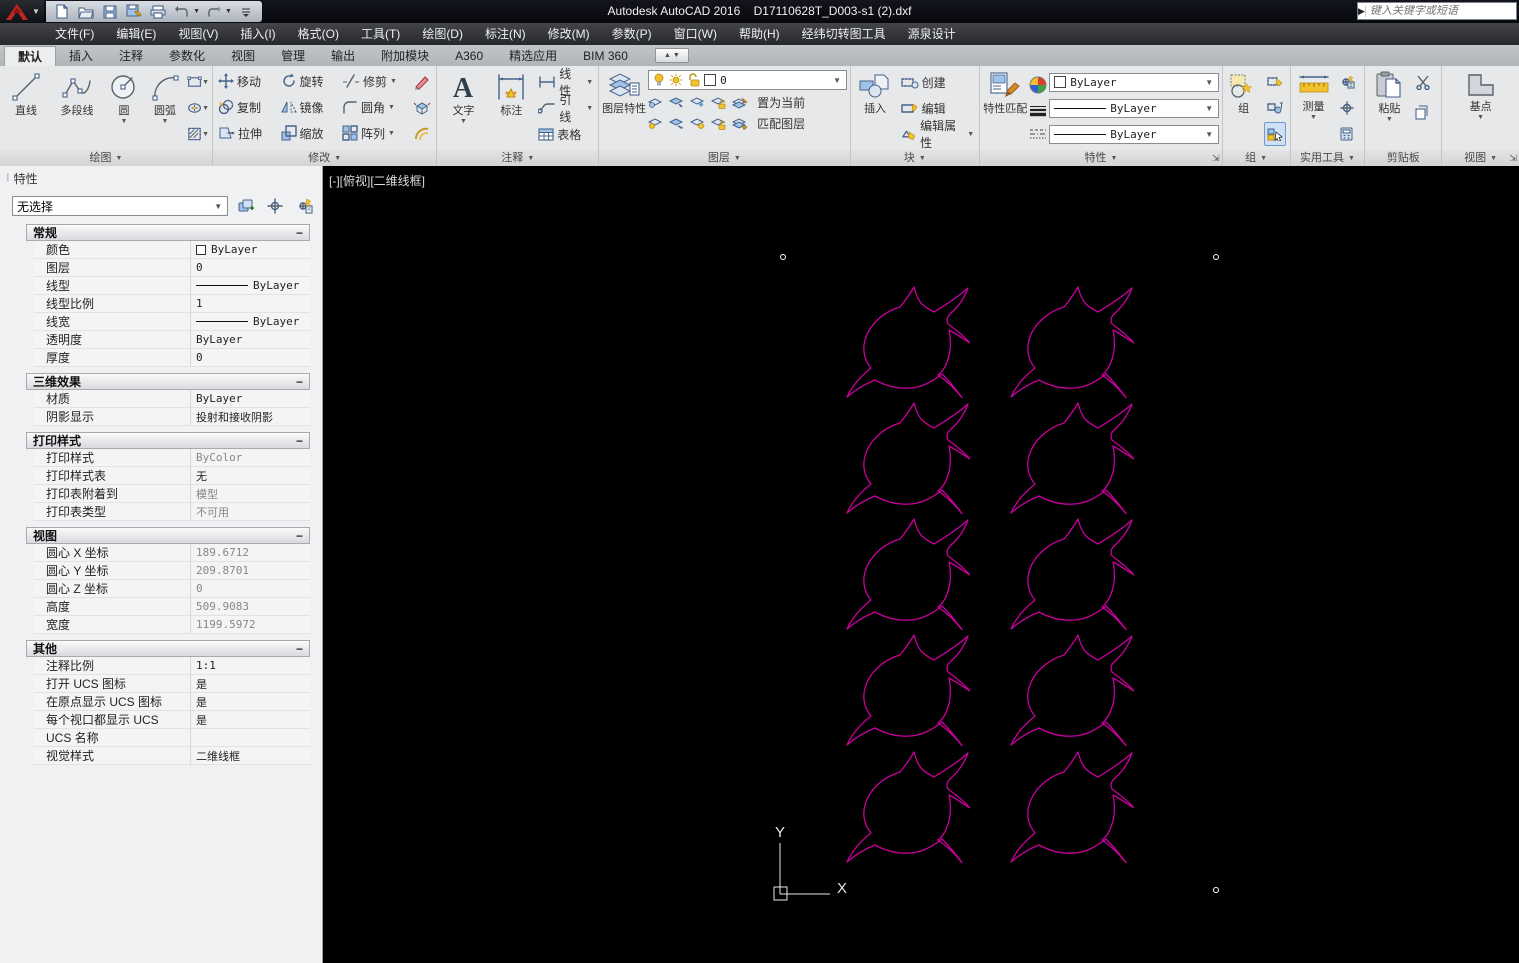 This screenshot has height=963, width=1519. What do you see at coordinates (693, 80) in the screenshot?
I see `layer-lock-icon` at bounding box center [693, 80].